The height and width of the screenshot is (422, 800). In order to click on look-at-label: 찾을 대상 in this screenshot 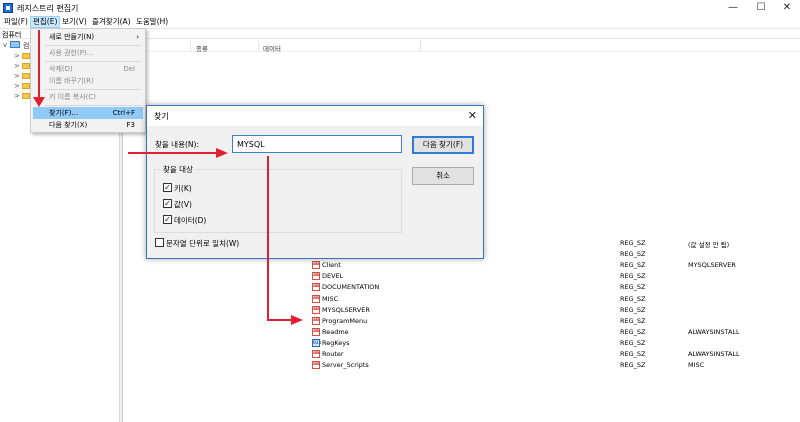, I will do `click(178, 169)`.